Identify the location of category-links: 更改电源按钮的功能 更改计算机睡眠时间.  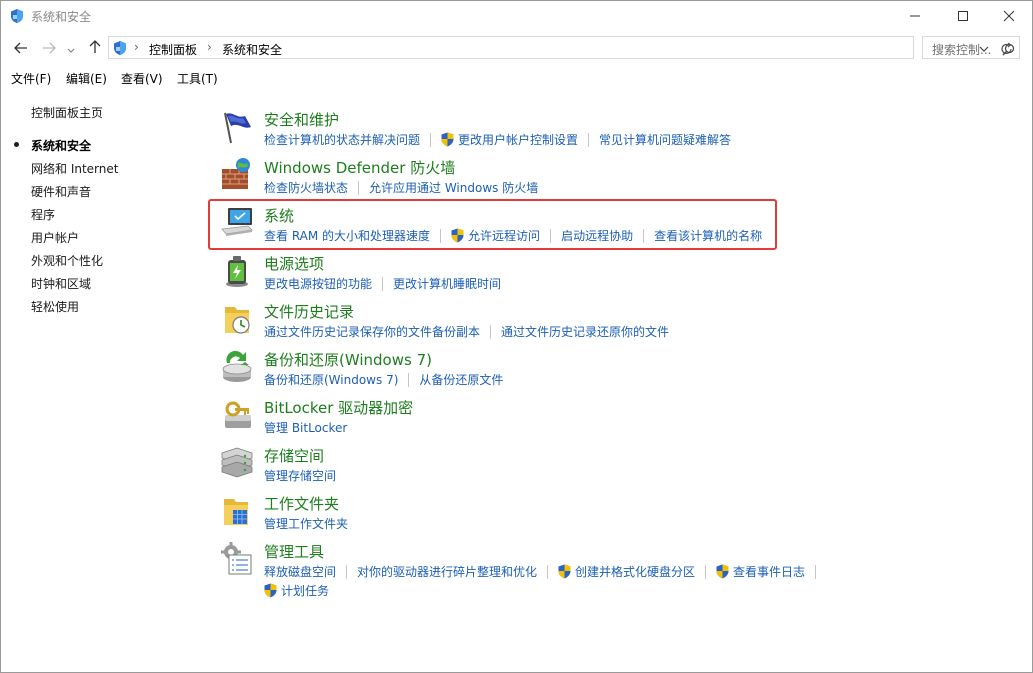
(382, 283).